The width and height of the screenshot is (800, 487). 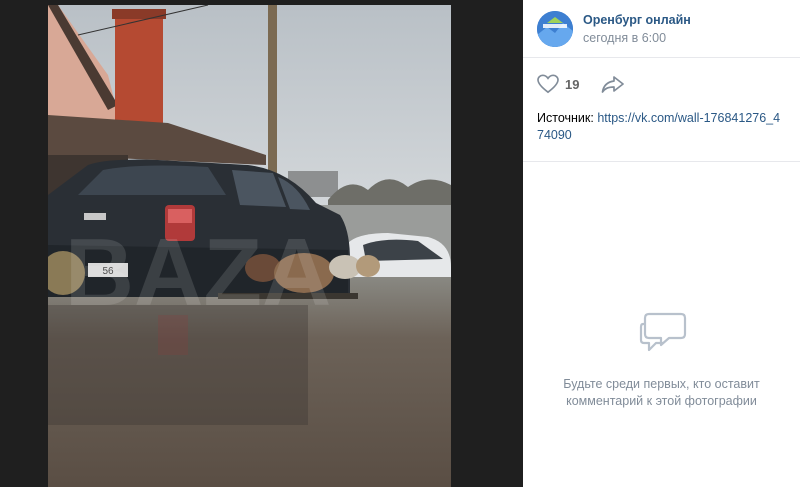 What do you see at coordinates (572, 84) in the screenshot?
I see `like-count: 19` at bounding box center [572, 84].